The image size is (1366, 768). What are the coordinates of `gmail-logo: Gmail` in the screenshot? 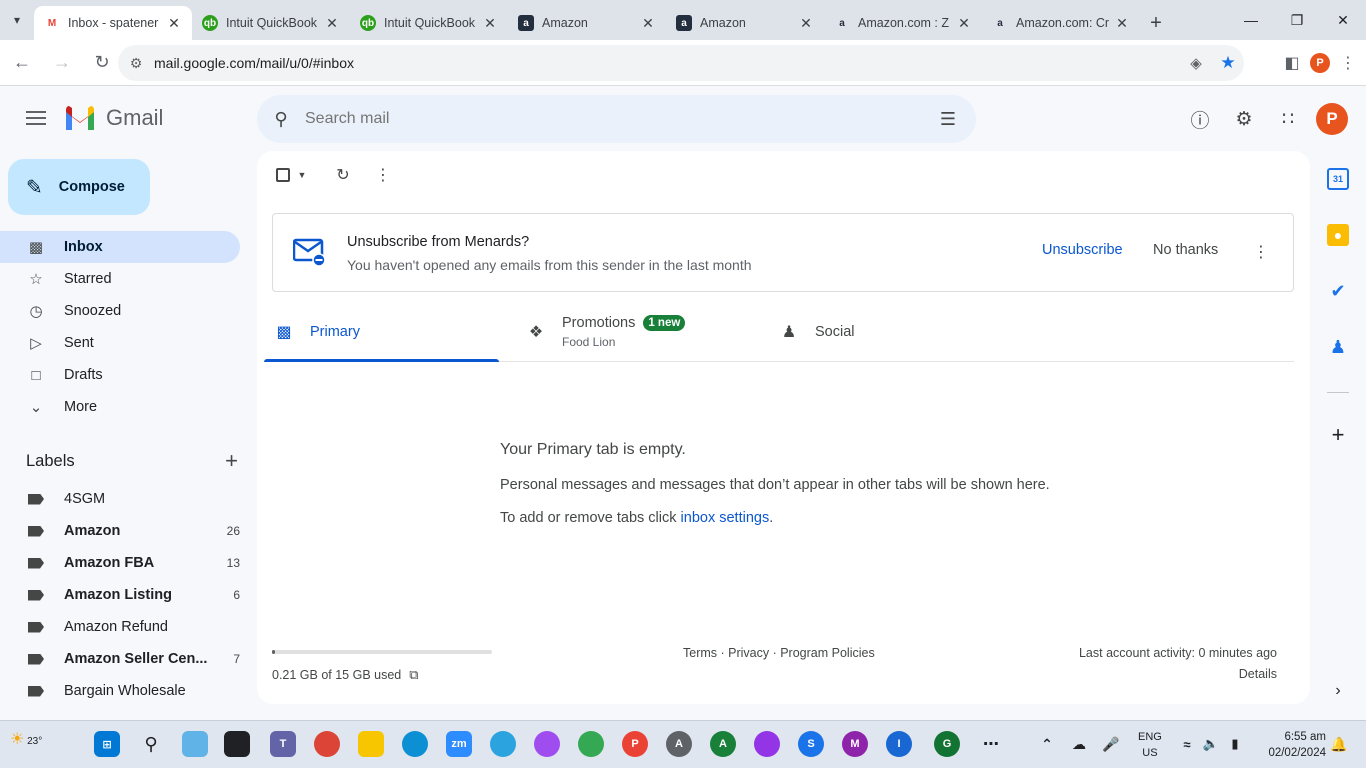 It's located at (113, 118).